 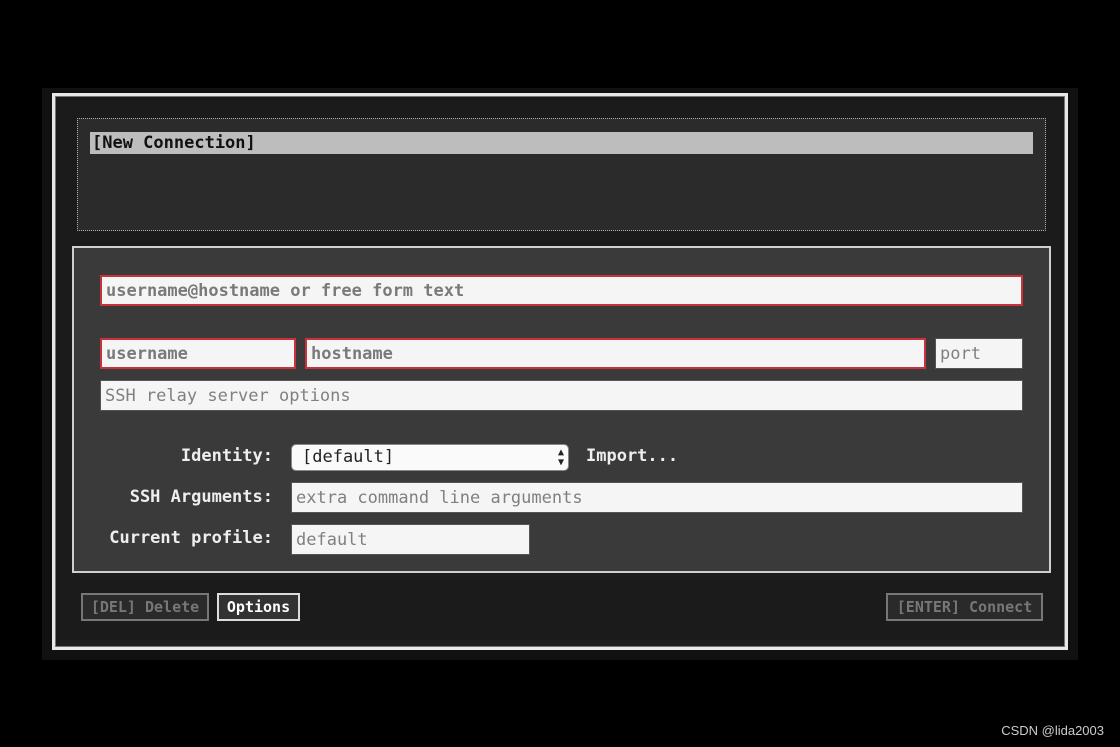 I want to click on relay-options-input, so click(x=561, y=395).